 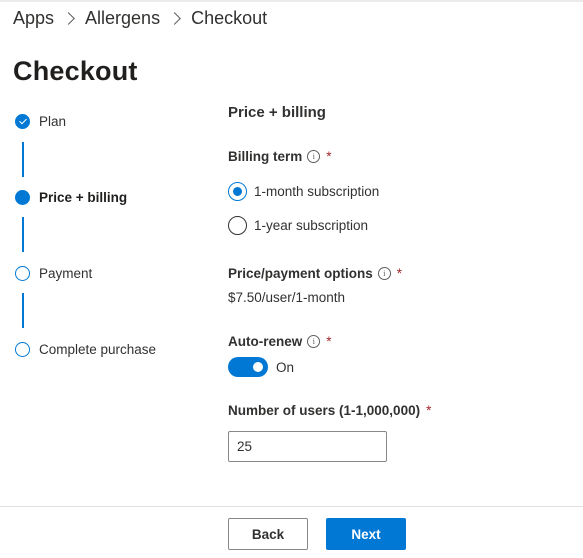 What do you see at coordinates (66, 273) in the screenshot?
I see `step-label: Payment` at bounding box center [66, 273].